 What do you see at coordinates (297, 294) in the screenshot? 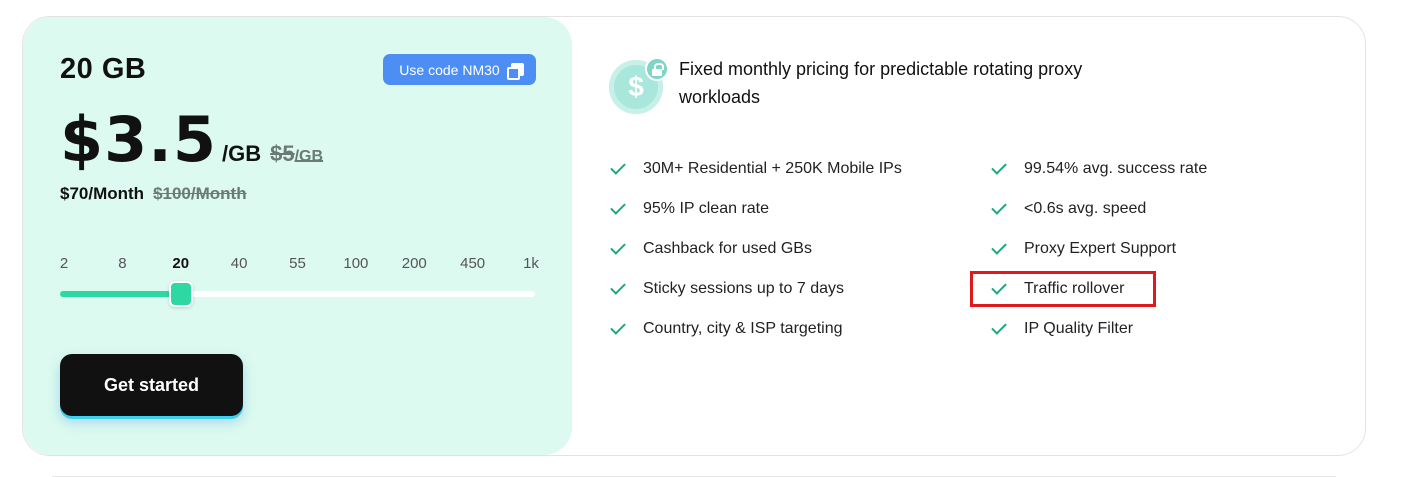
I see `gb-slider` at bounding box center [297, 294].